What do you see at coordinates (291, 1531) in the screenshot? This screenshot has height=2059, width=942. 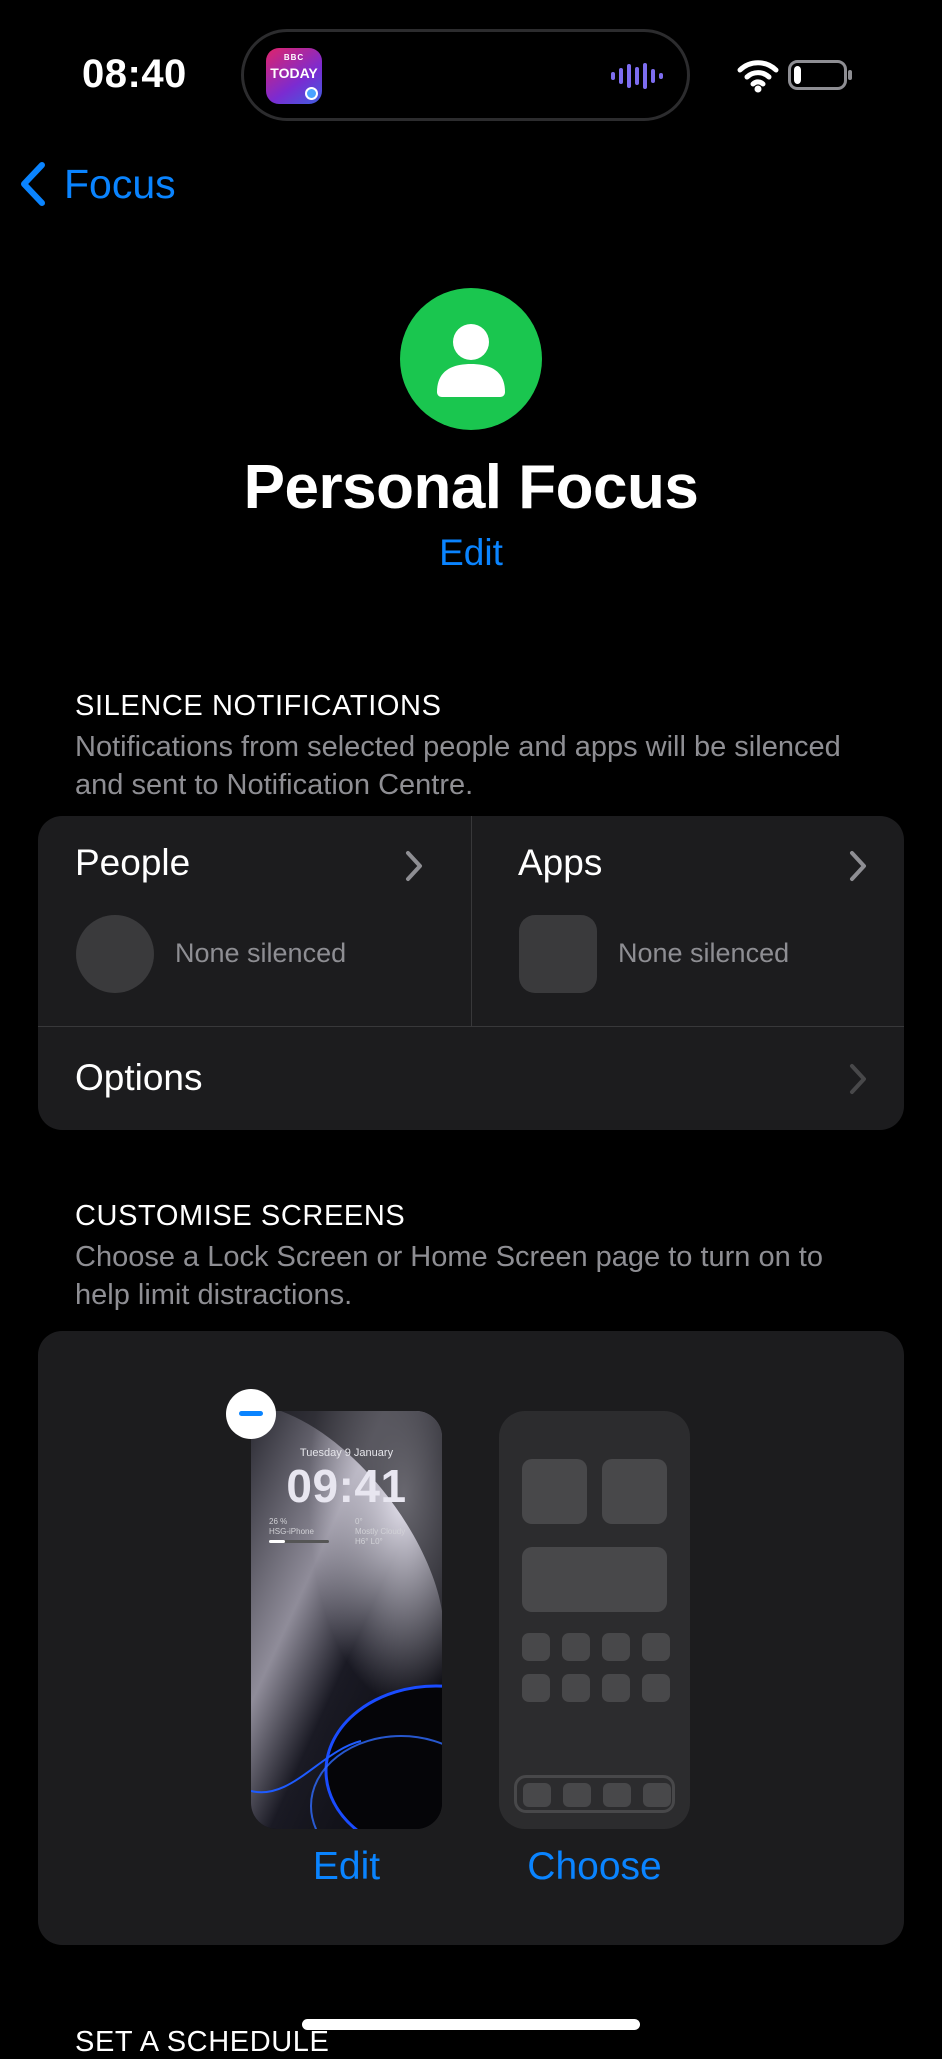 I see `battery-widget-device: HSG-iPhone` at bounding box center [291, 1531].